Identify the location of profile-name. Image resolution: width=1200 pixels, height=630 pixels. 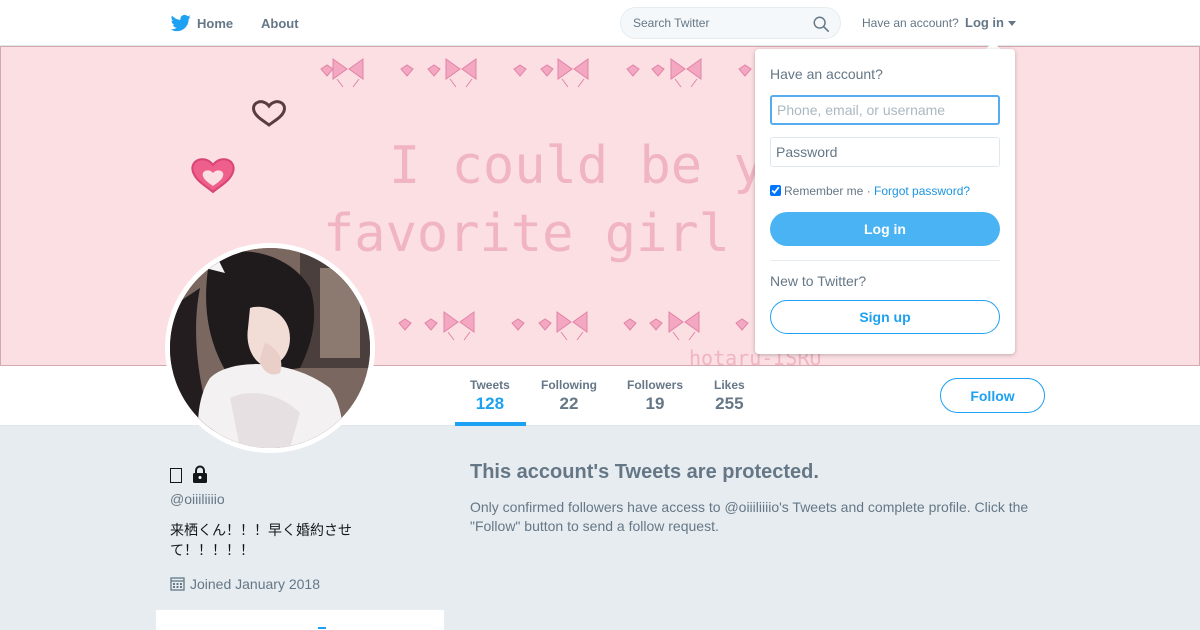
(189, 475).